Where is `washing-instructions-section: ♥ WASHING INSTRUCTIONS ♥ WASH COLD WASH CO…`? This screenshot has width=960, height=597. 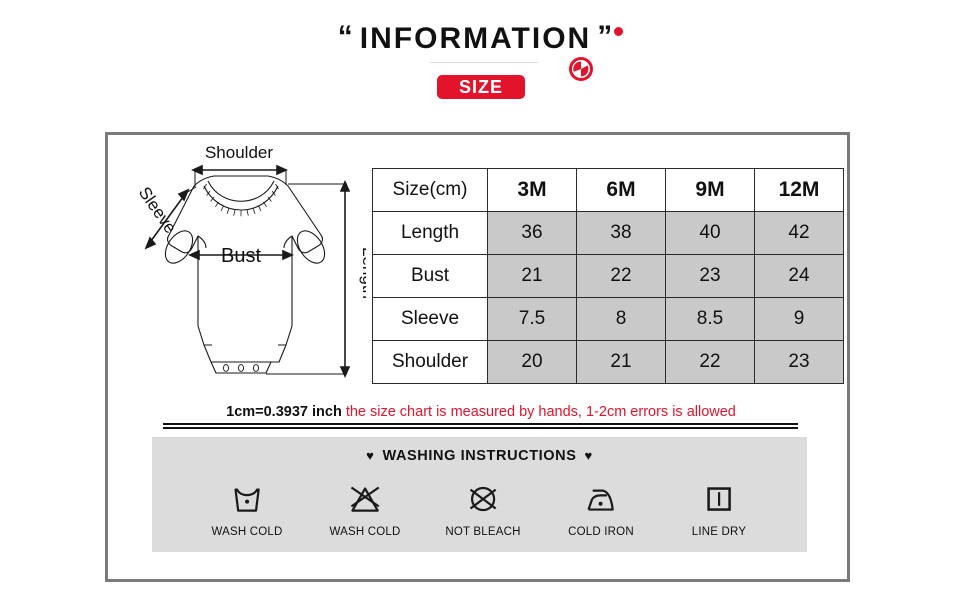 washing-instructions-section: ♥ WASHING INSTRUCTIONS ♥ WASH COLD WASH CO… is located at coordinates (479, 494).